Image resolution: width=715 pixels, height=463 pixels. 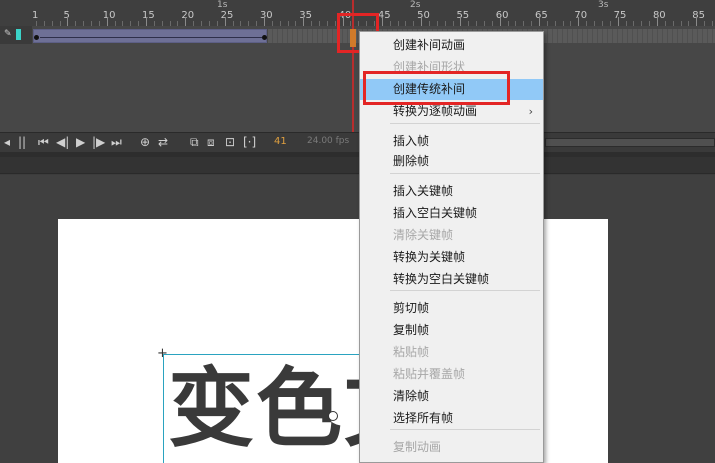 What do you see at coordinates (451, 396) in the screenshot?
I see `menu-item: 清除帧` at bounding box center [451, 396].